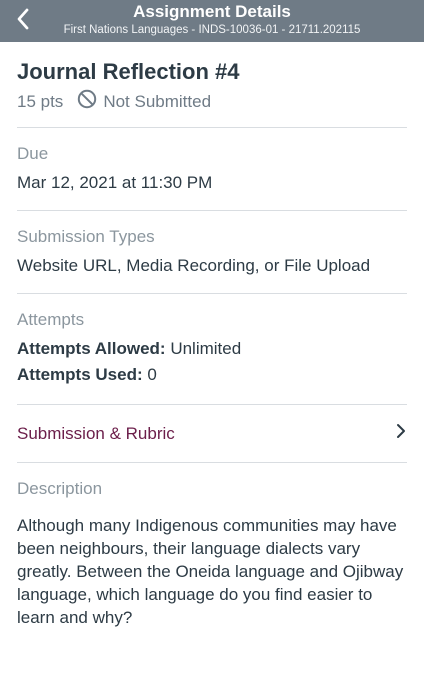 The height and width of the screenshot is (700, 424). Describe the element at coordinates (33, 153) in the screenshot. I see `due-label: Due` at that location.